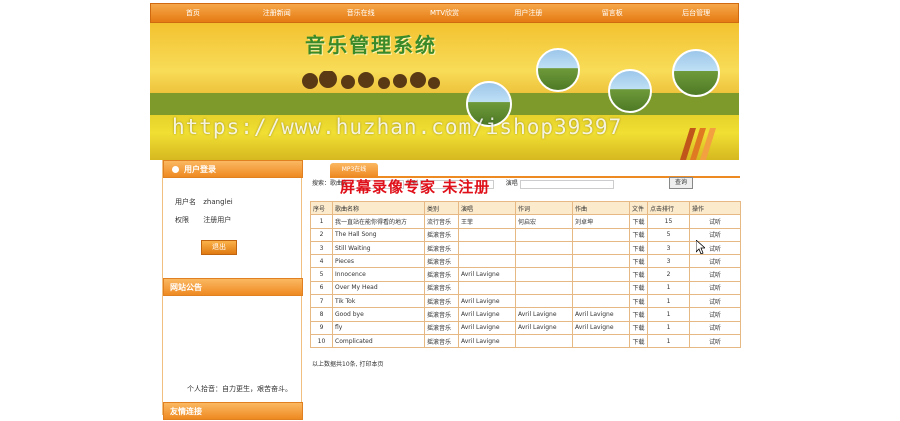  I want to click on username-value: zhanglei, so click(218, 202).